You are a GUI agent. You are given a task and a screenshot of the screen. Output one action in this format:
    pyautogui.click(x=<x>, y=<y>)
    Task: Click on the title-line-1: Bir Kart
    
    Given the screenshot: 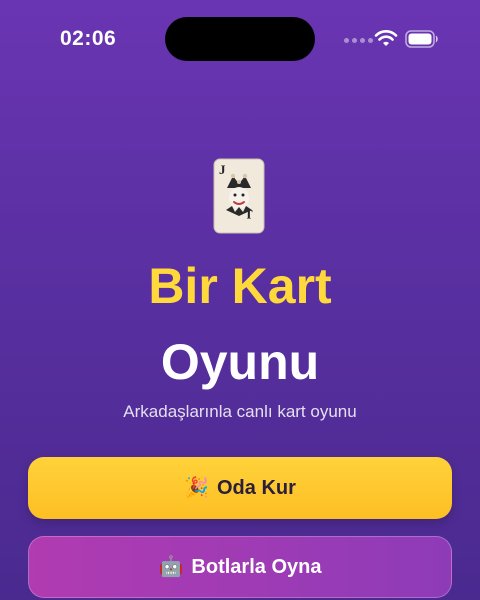 What is the action you would take?
    pyautogui.click(x=240, y=286)
    